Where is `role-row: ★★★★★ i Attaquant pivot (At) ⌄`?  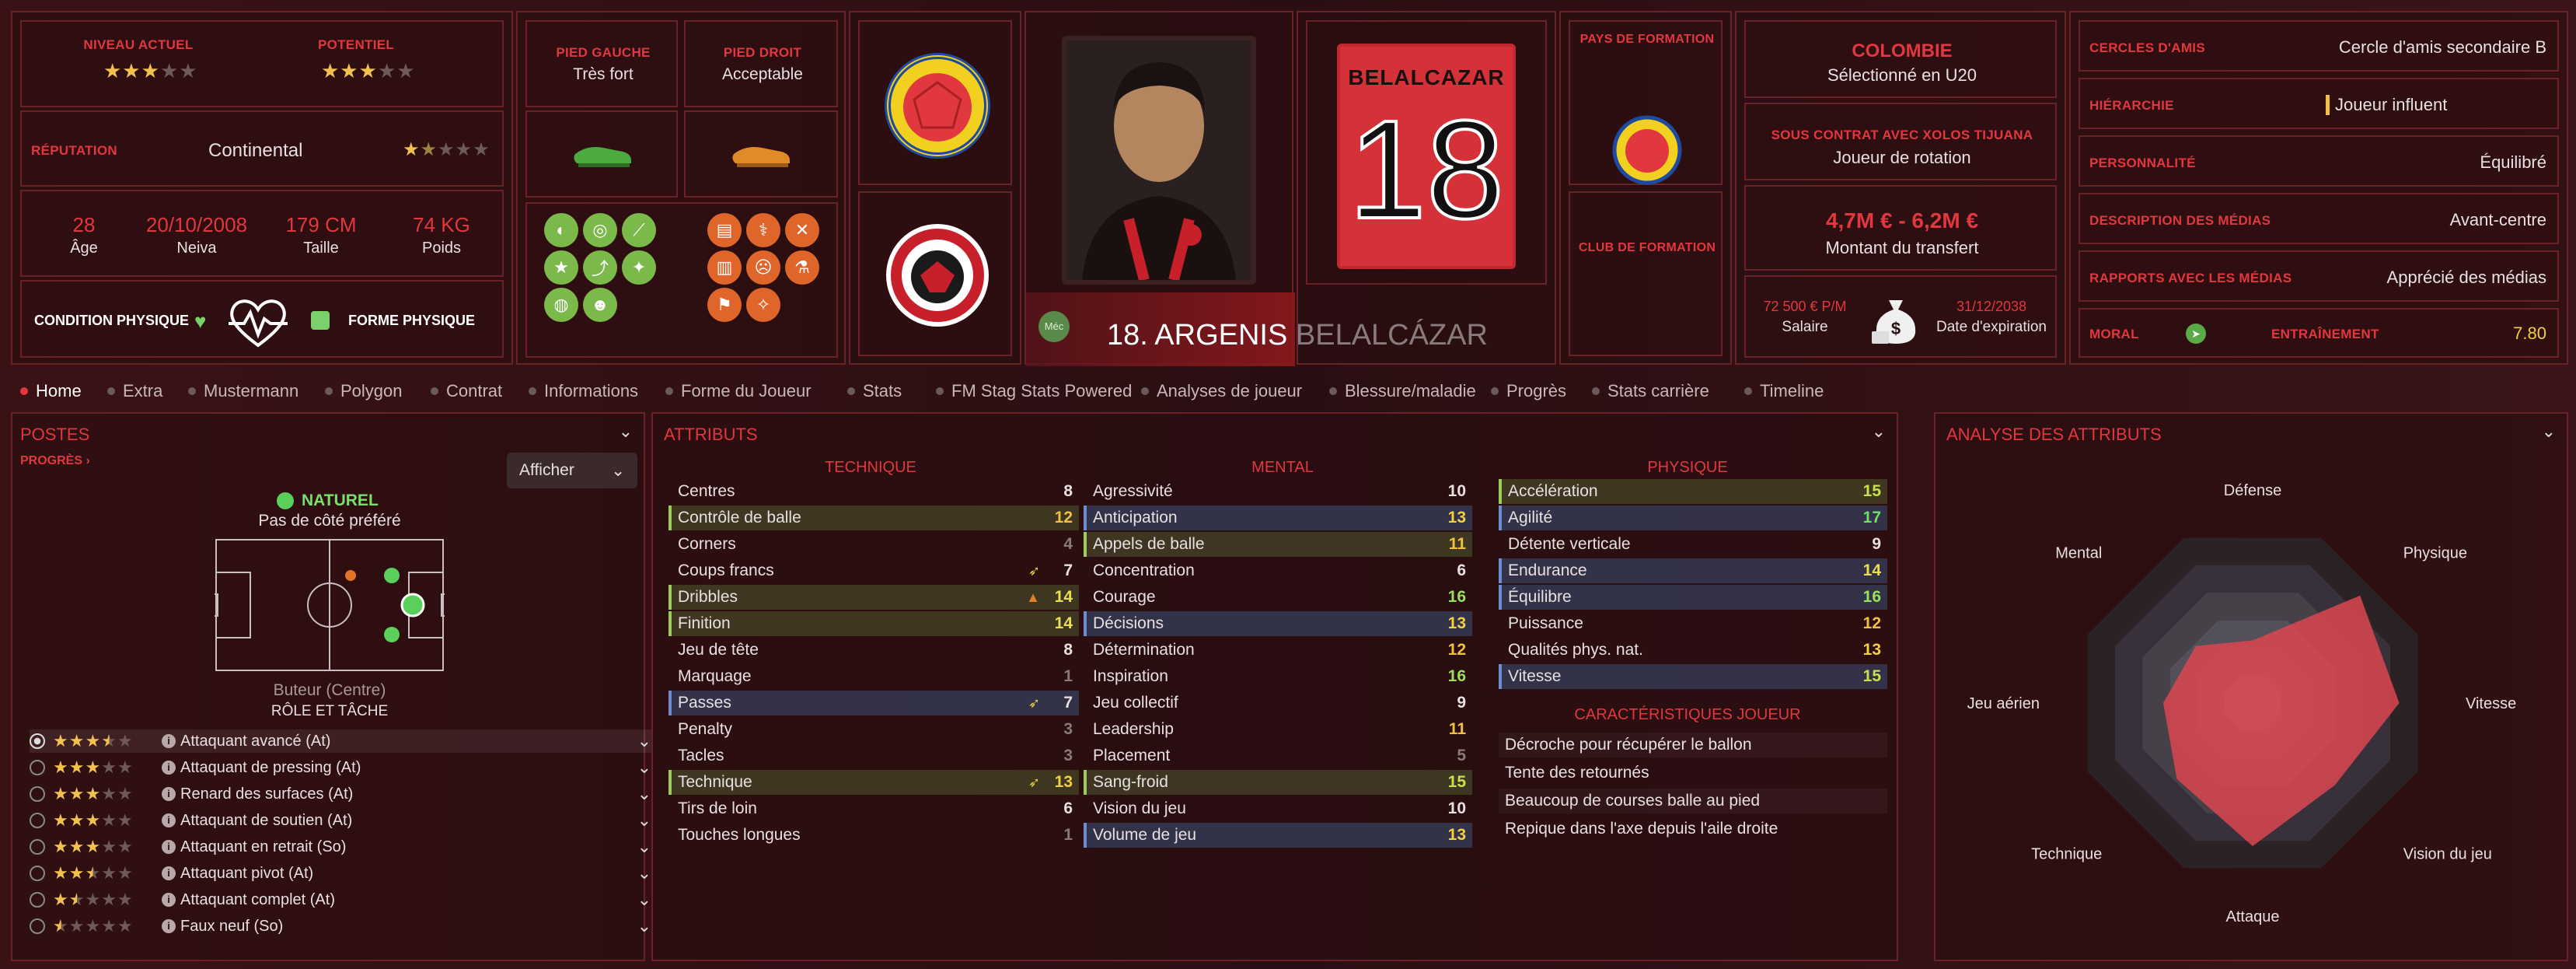 role-row: ★★★★★ i Attaquant pivot (At) ⌄ is located at coordinates (341, 873).